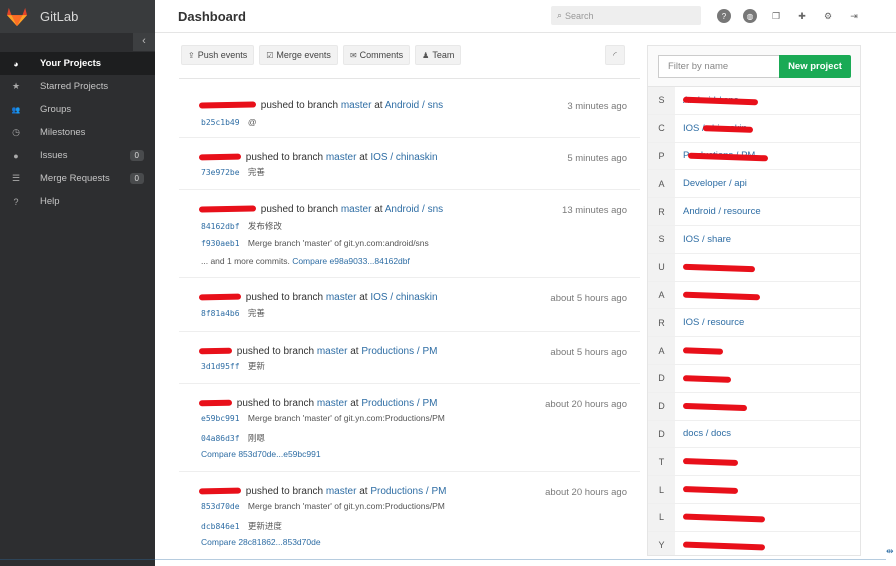  What do you see at coordinates (776, 16) in the screenshot?
I see `snippets-icon: ❐` at bounding box center [776, 16].